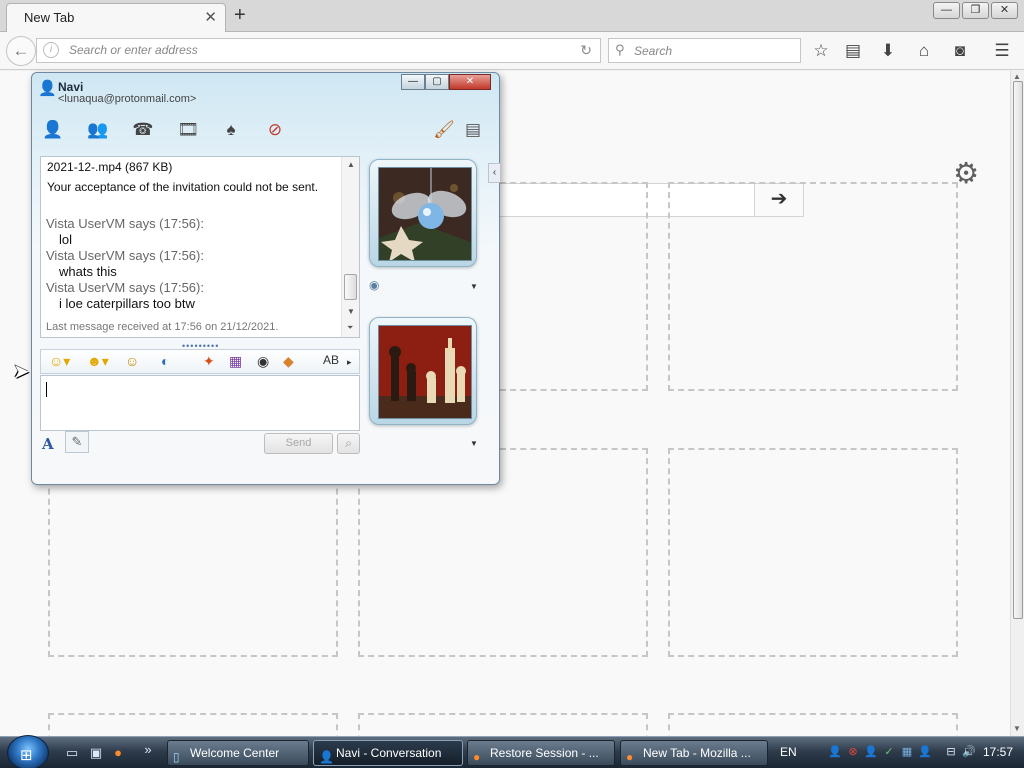 Image resolution: width=1024 pixels, height=768 pixels. I want to click on own-picture-frame, so click(423, 371).